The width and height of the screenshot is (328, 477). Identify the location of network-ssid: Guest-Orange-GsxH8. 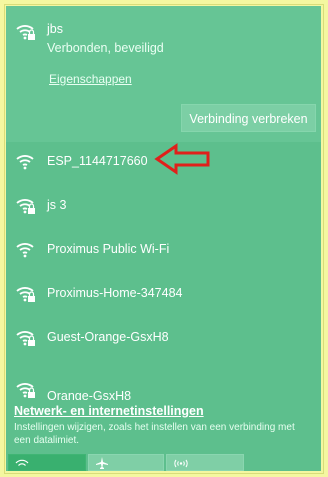
(108, 337).